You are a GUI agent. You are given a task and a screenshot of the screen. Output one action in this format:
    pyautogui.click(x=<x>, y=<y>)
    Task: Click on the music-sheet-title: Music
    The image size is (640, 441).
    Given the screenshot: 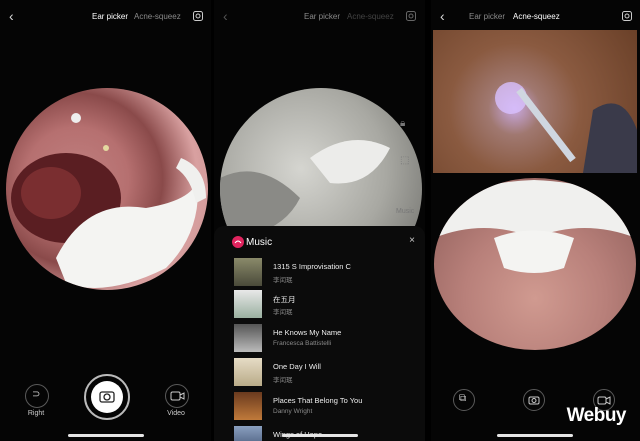 What is the action you would take?
    pyautogui.click(x=259, y=242)
    